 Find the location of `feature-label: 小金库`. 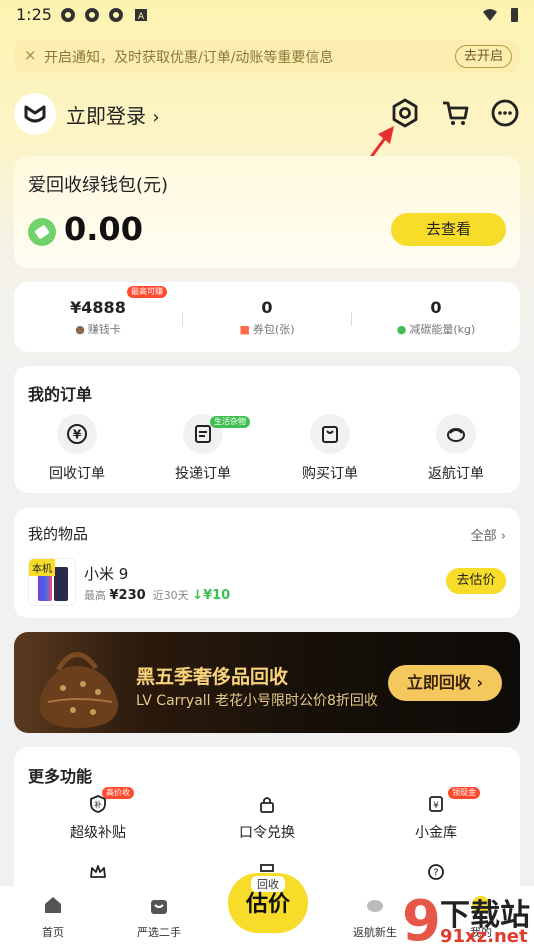

feature-label: 小金库 is located at coordinates (436, 833).